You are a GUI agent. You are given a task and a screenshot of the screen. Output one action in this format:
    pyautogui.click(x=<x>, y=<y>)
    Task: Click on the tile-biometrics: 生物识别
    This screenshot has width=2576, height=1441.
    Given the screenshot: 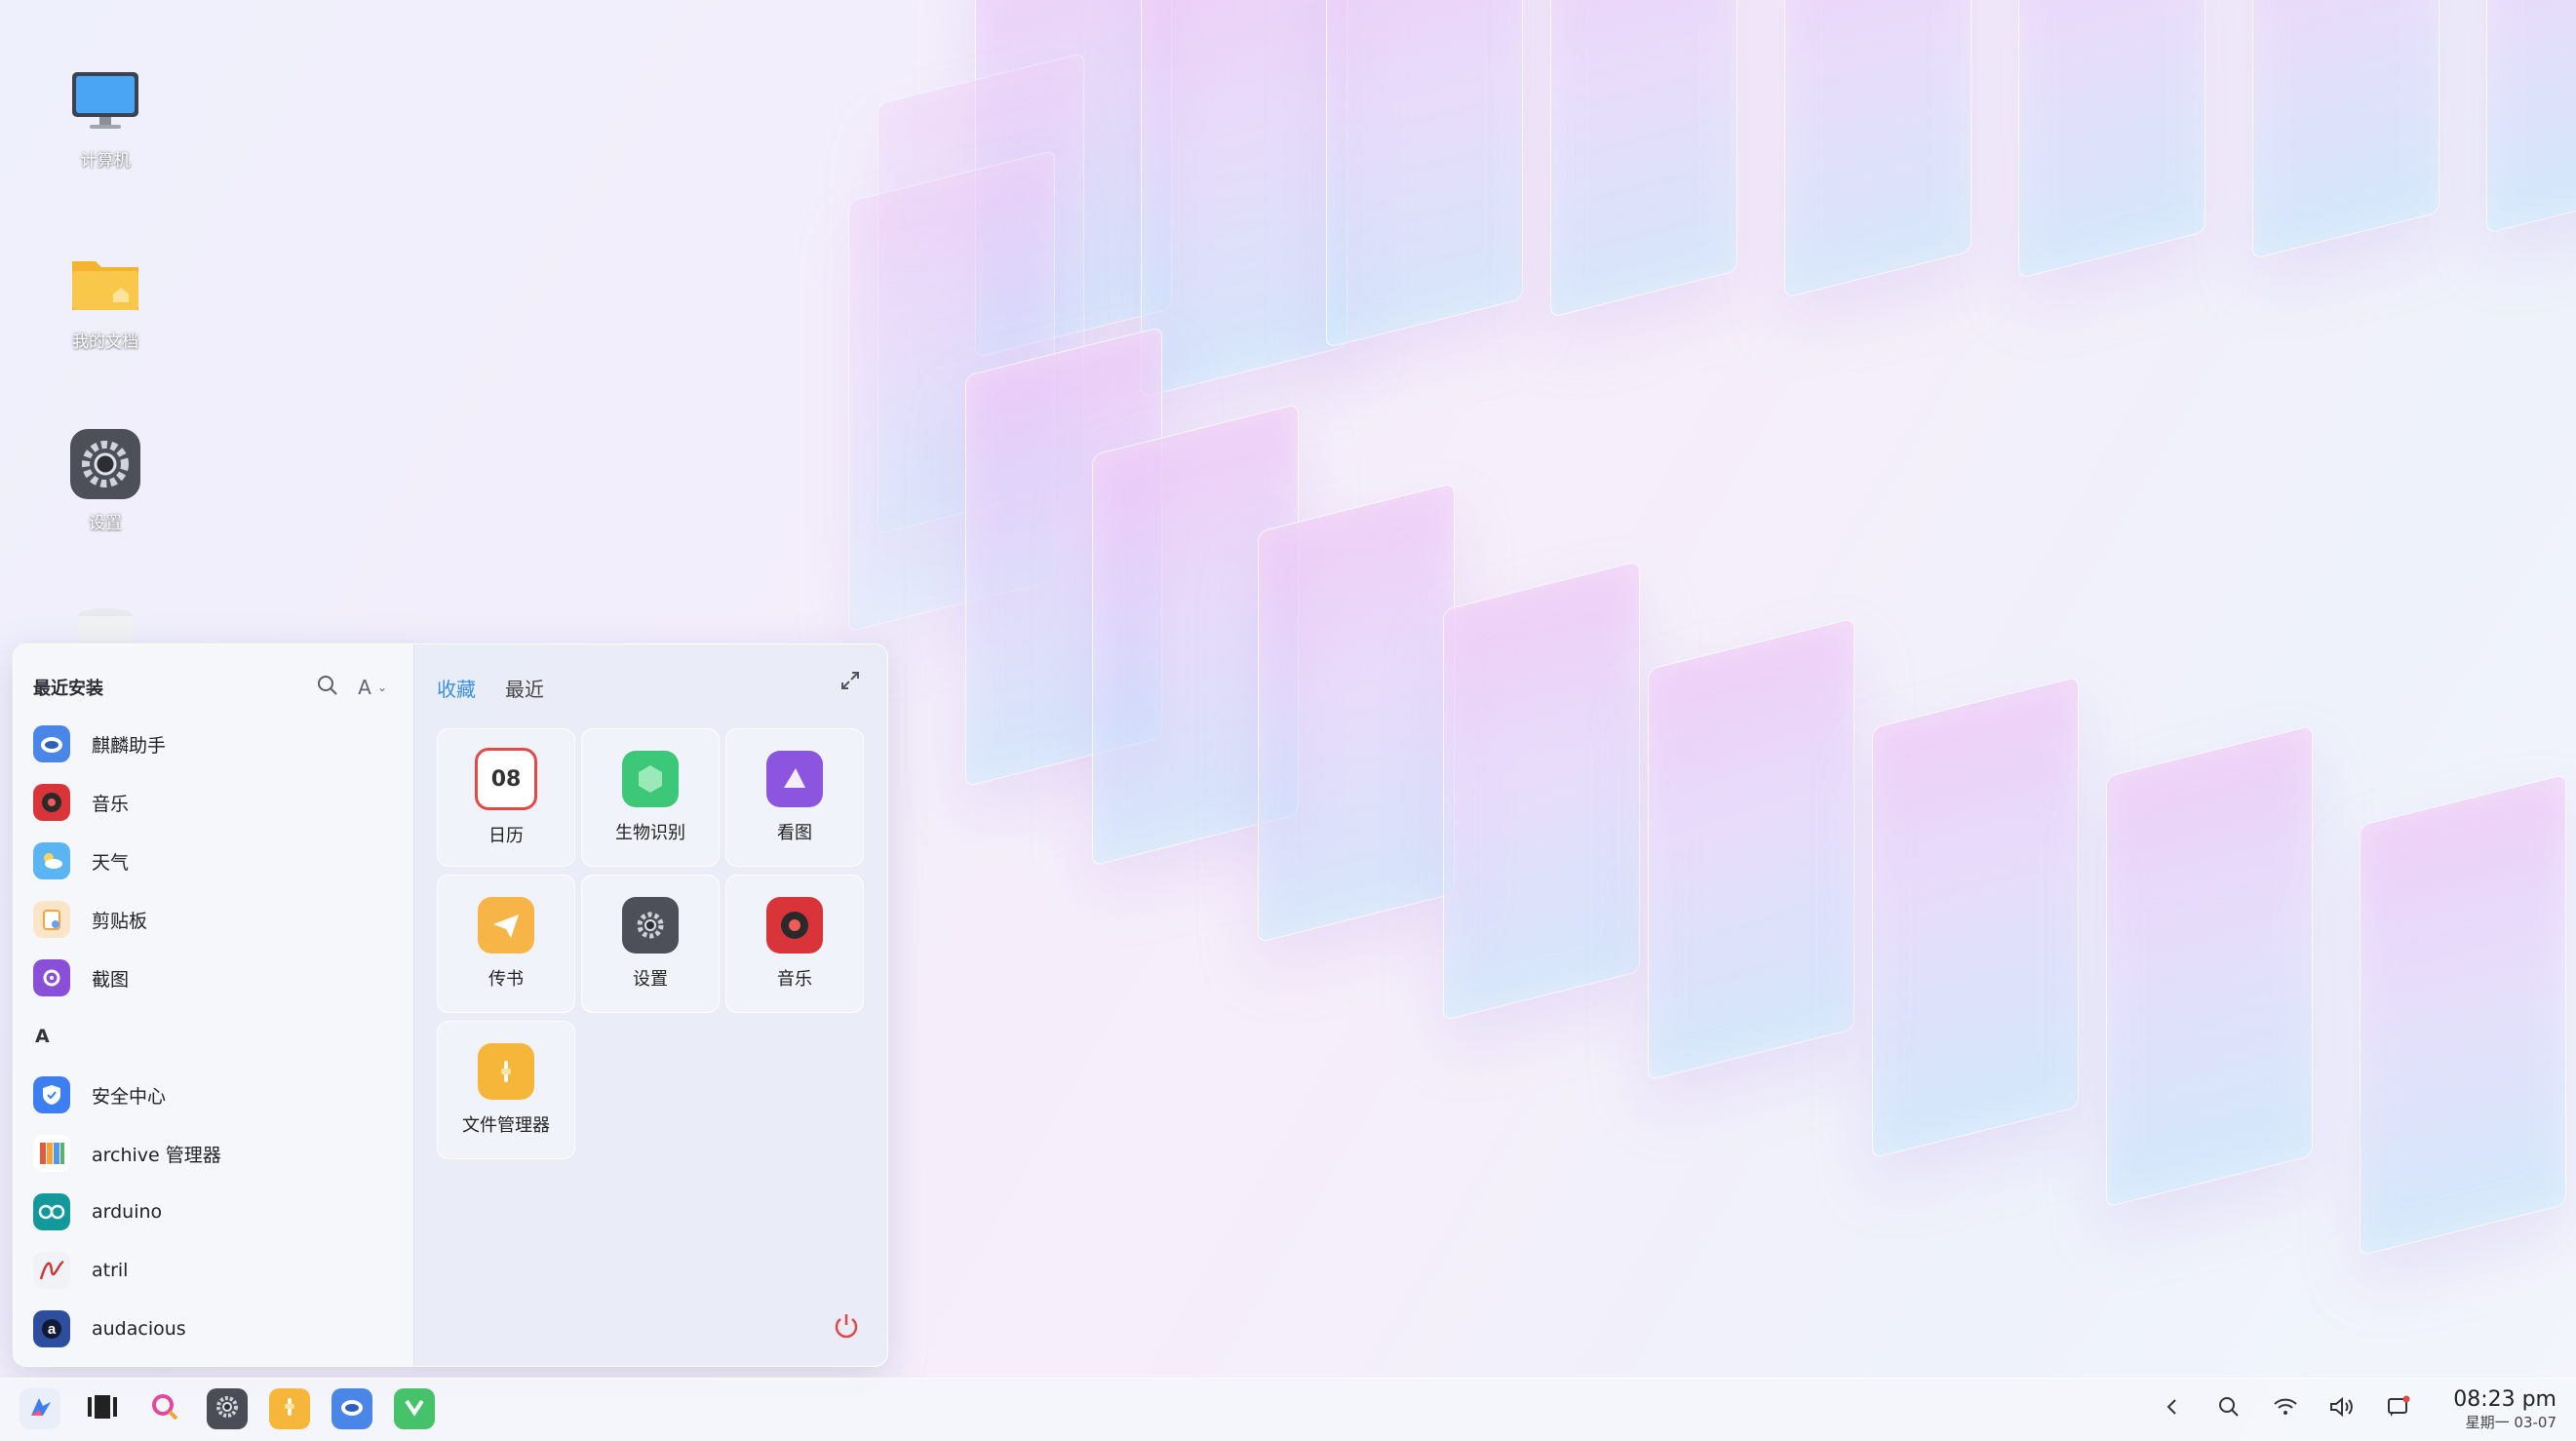 What is the action you would take?
    pyautogui.click(x=650, y=797)
    